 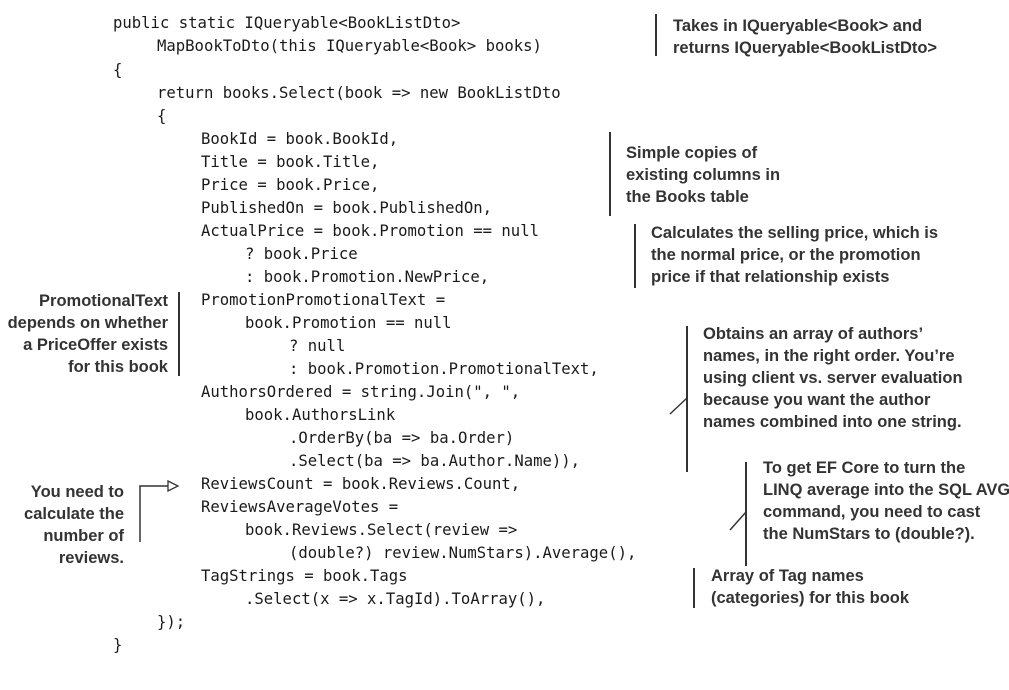 I want to click on note-line: PromotionalText, so click(x=103, y=301).